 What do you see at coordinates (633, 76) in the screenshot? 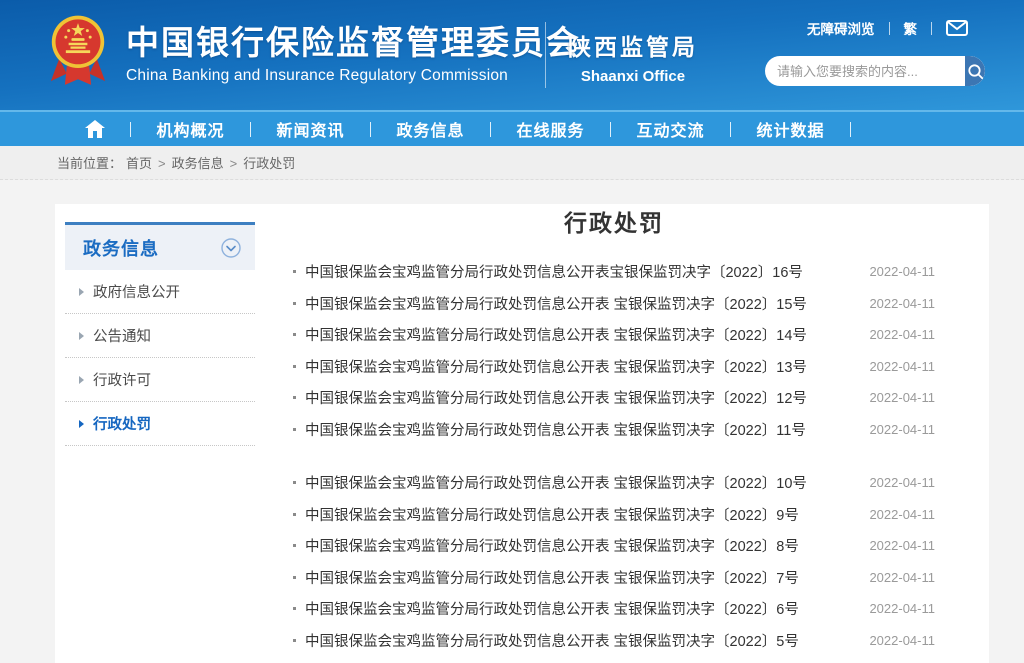
I see `office-title-en: Shaanxi Office` at bounding box center [633, 76].